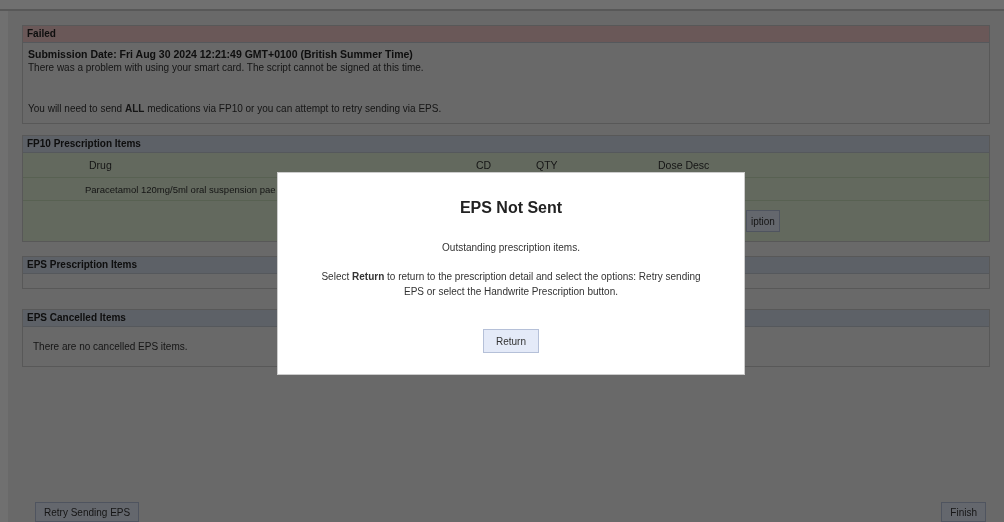  I want to click on retry-button: Retry Sending EPS, so click(87, 512).